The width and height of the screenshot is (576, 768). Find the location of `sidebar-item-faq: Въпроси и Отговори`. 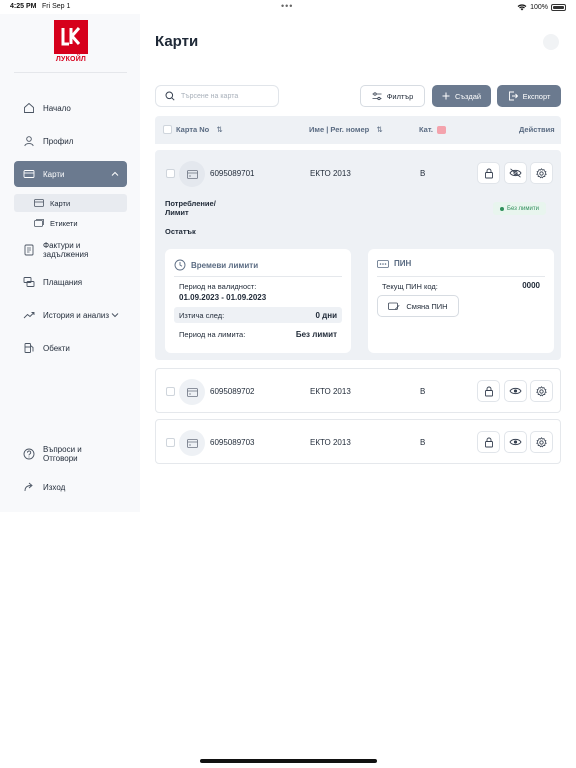

sidebar-item-faq: Въпроси и Отговори is located at coordinates (70, 454).